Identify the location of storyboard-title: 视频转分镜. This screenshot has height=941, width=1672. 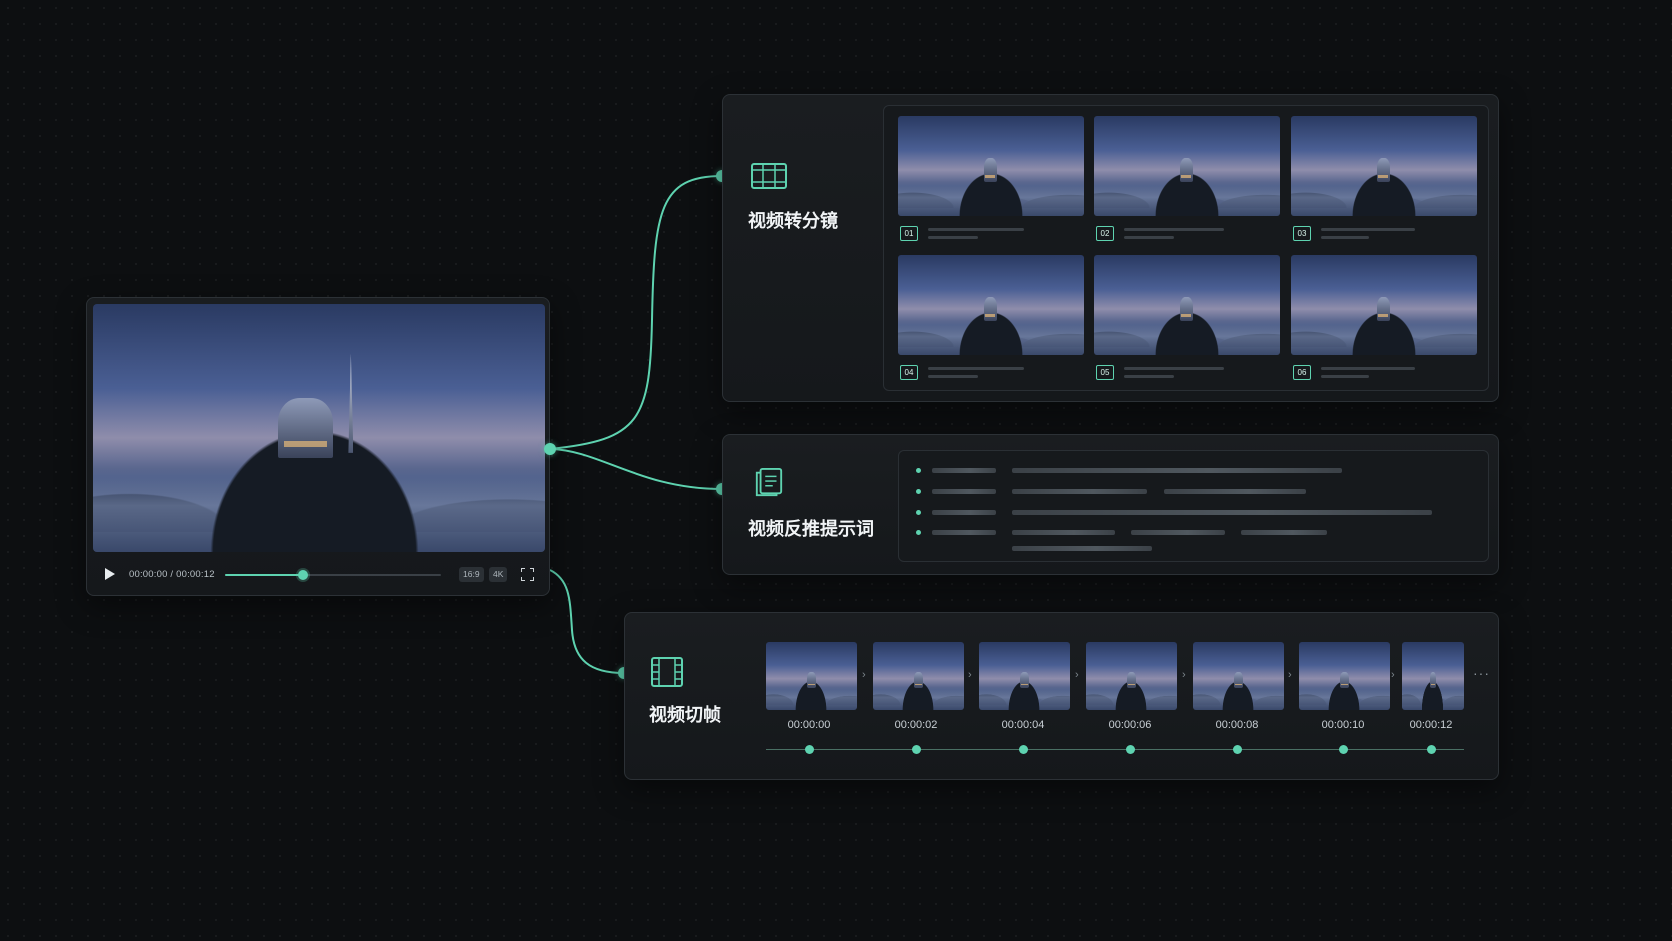
(793, 221).